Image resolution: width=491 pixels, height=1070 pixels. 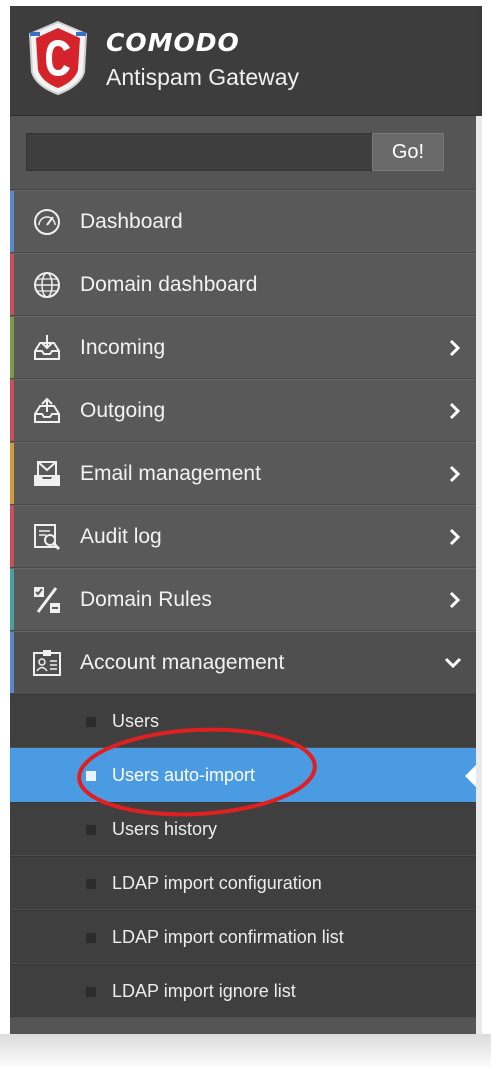 I want to click on submenu-item-ldap-import-confirmation-list: LDAP import confirmation list, so click(x=243, y=937).